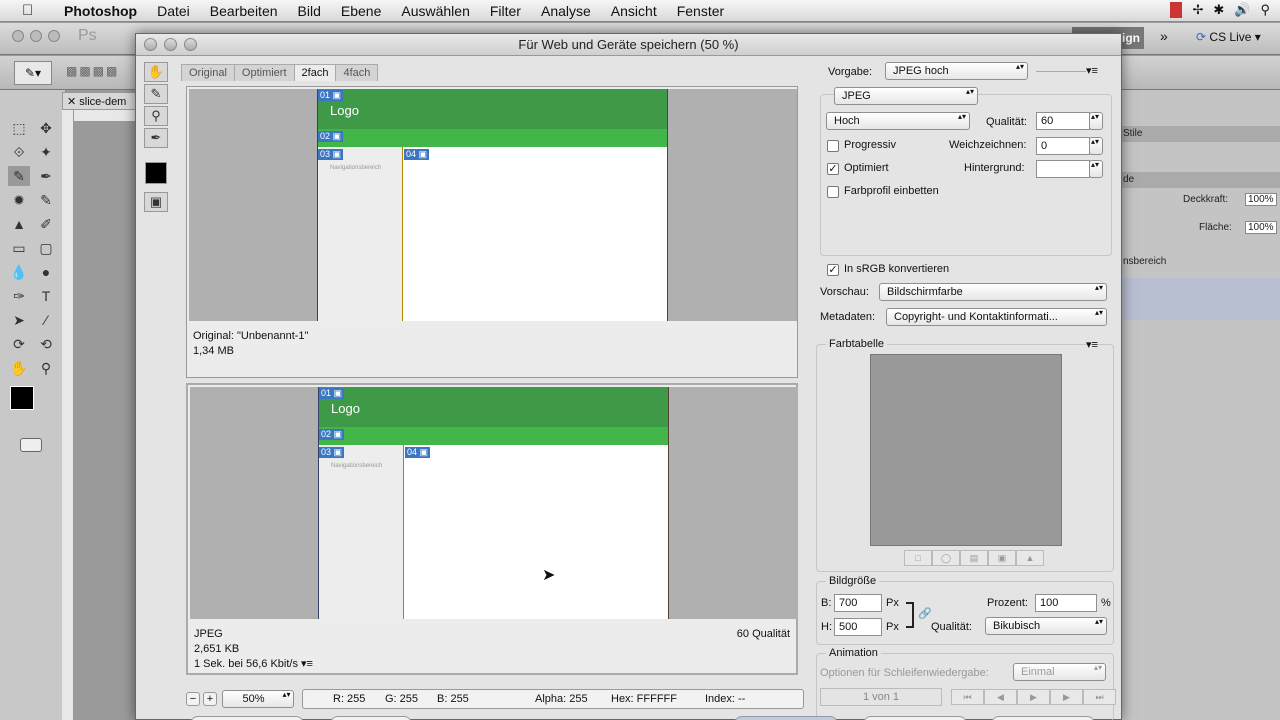 The width and height of the screenshot is (1280, 720). What do you see at coordinates (46, 248) in the screenshot?
I see `gradient-tool-icon: ▢` at bounding box center [46, 248].